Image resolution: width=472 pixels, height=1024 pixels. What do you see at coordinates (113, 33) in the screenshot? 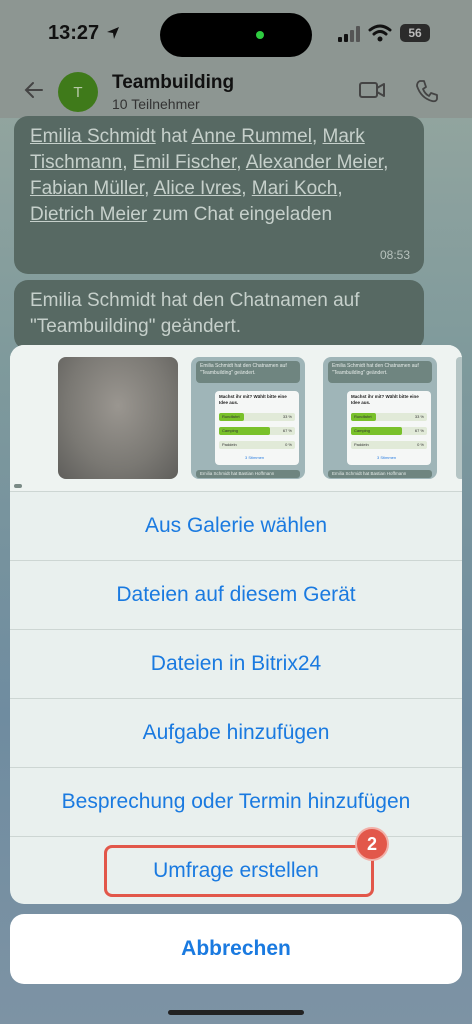
I see `location-arrow-icon` at bounding box center [113, 33].